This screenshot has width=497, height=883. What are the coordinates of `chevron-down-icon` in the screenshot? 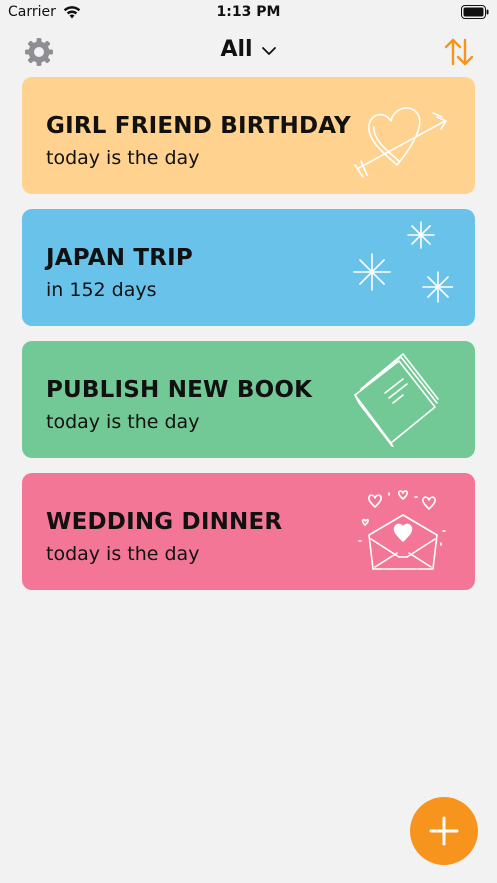 It's located at (268, 50).